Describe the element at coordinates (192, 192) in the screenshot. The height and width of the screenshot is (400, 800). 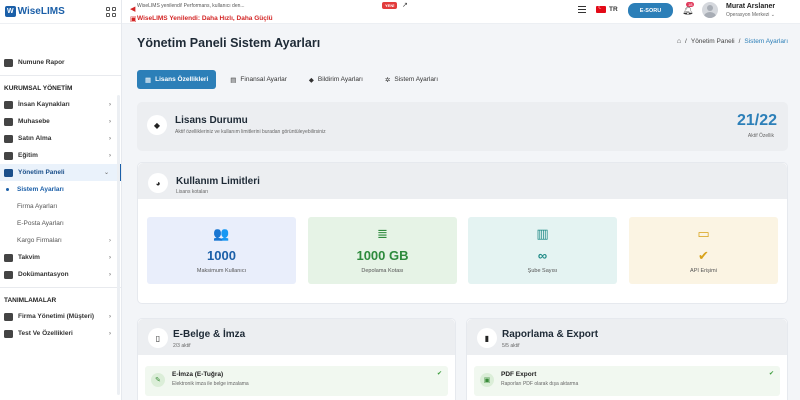
I see `usage-subtitle: Lisans kotaları` at that location.